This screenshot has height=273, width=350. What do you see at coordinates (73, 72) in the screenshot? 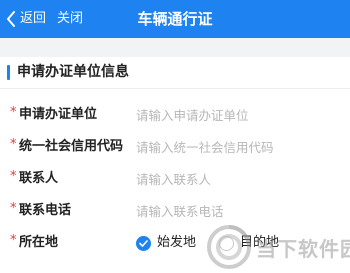
I see `section-title: 申请办证单位信息` at bounding box center [73, 72].